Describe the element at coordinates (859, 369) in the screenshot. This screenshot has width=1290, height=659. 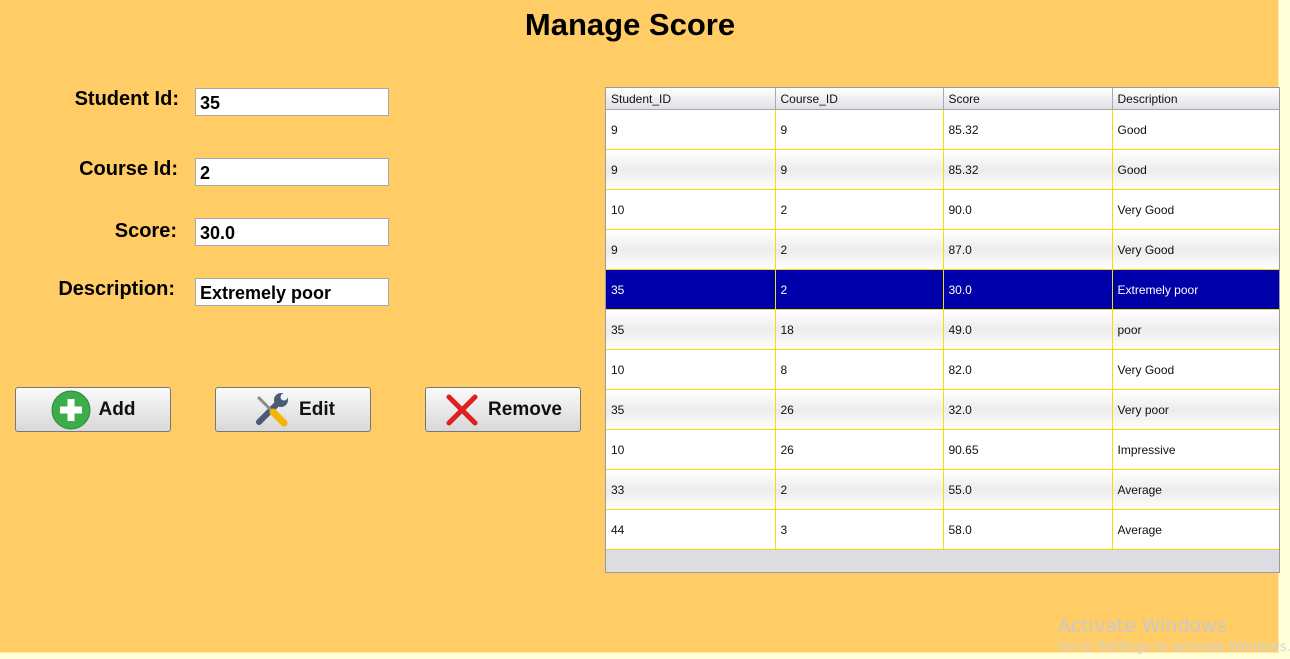
I see `cell-course-id: 8` at that location.